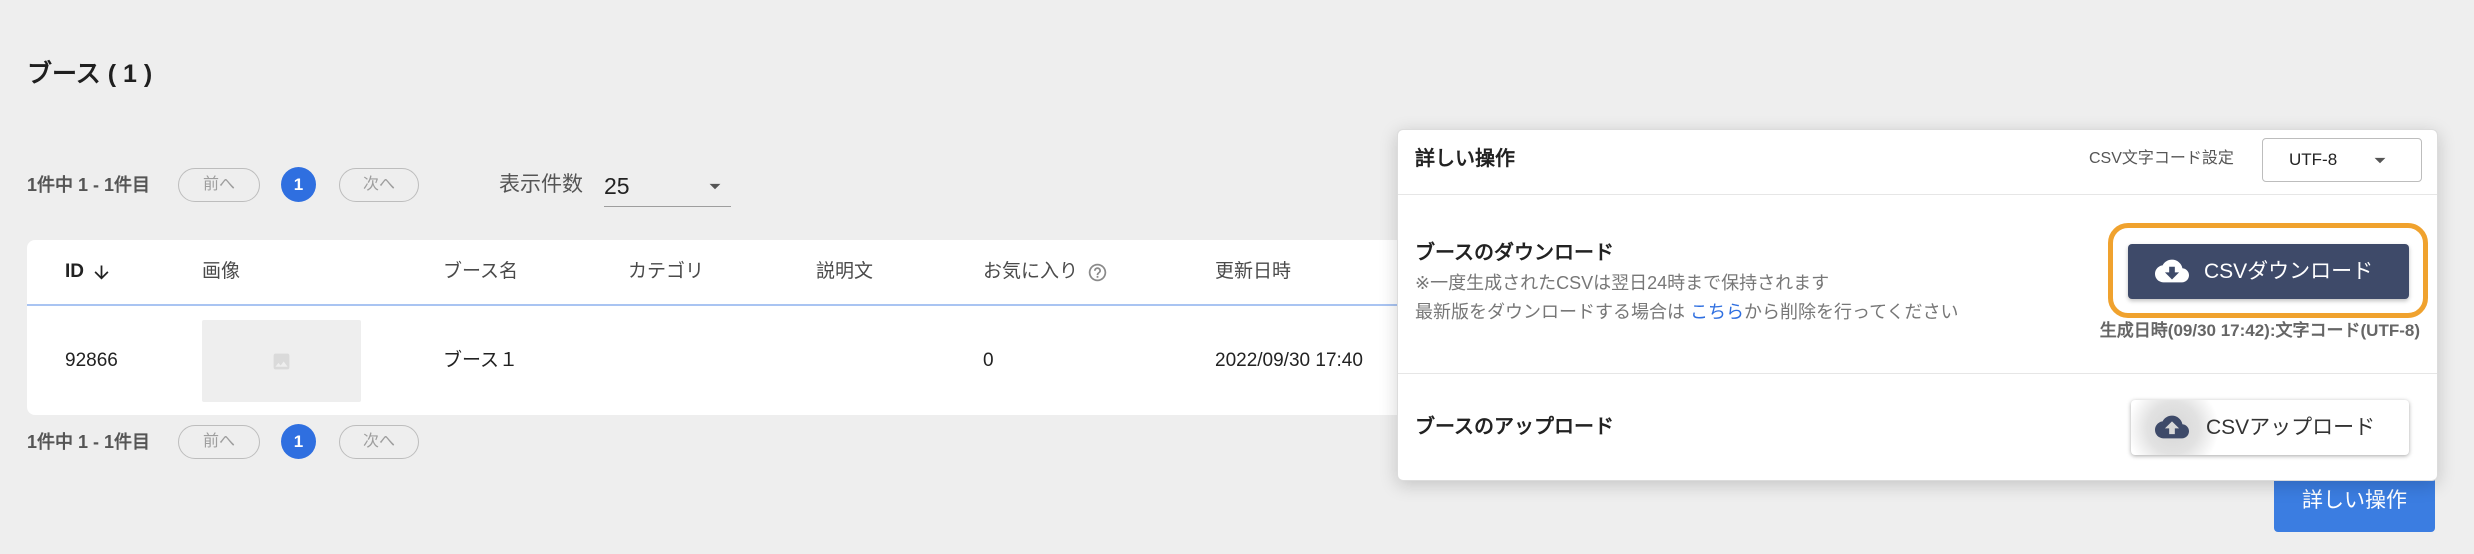  What do you see at coordinates (1030, 272) in the screenshot?
I see `column-favorites: お気に入り` at bounding box center [1030, 272].